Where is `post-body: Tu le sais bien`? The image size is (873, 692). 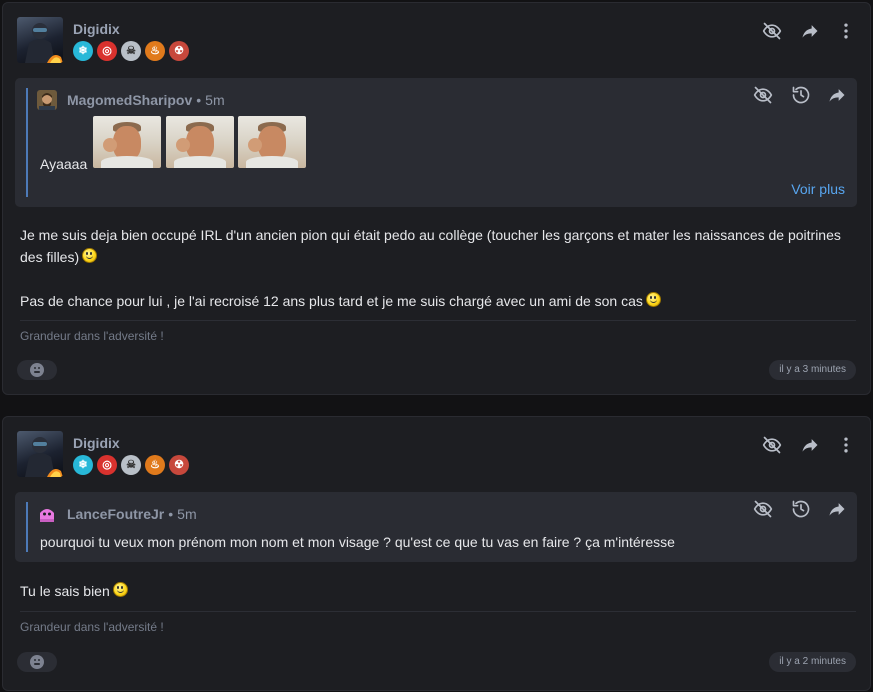 post-body: Tu le sais bien is located at coordinates (440, 591).